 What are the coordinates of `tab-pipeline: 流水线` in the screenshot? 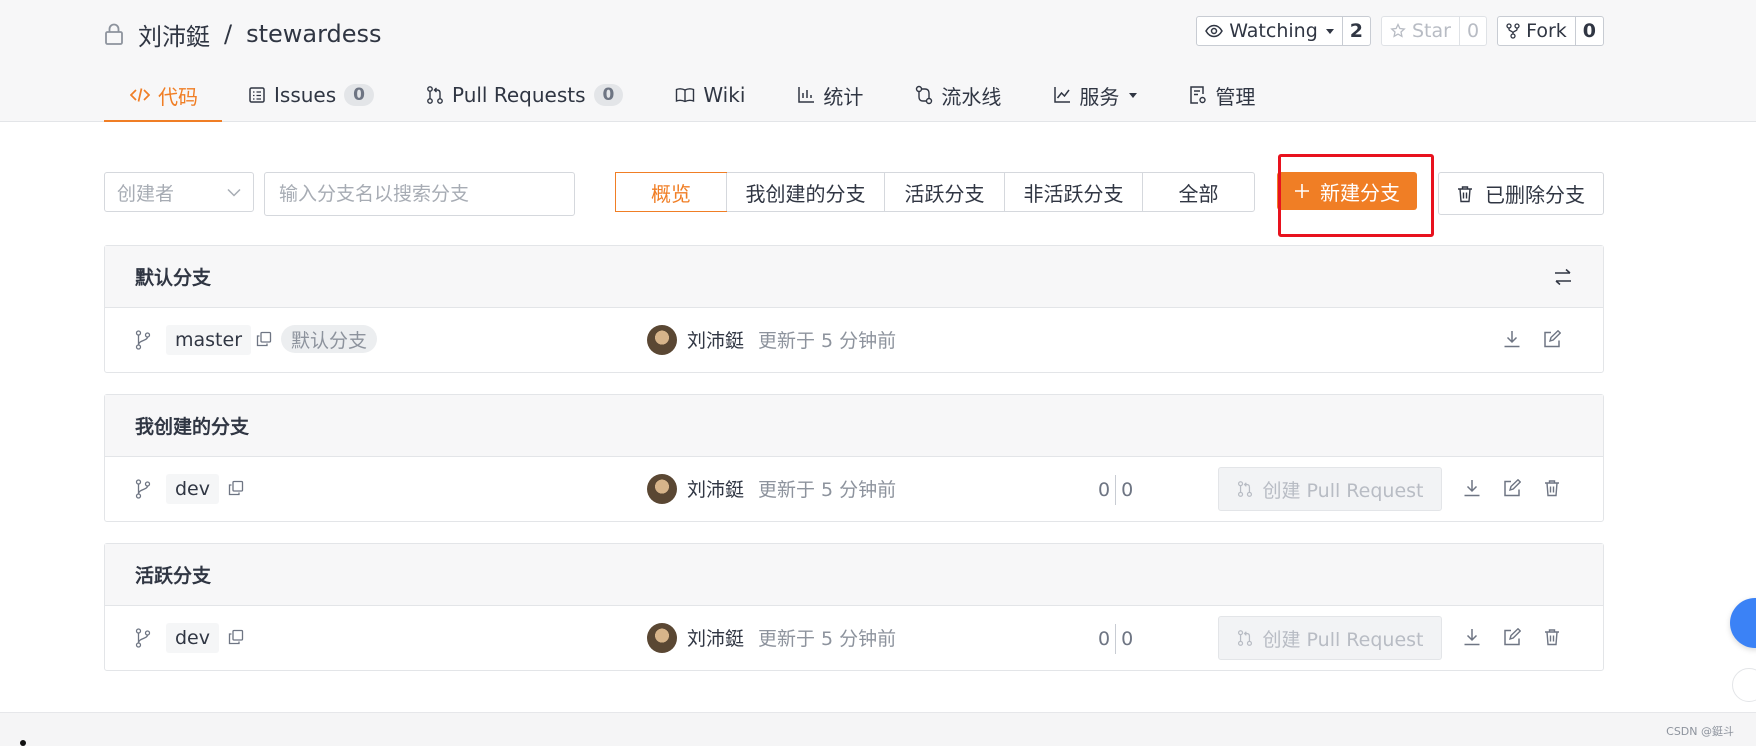 It's located at (958, 95).